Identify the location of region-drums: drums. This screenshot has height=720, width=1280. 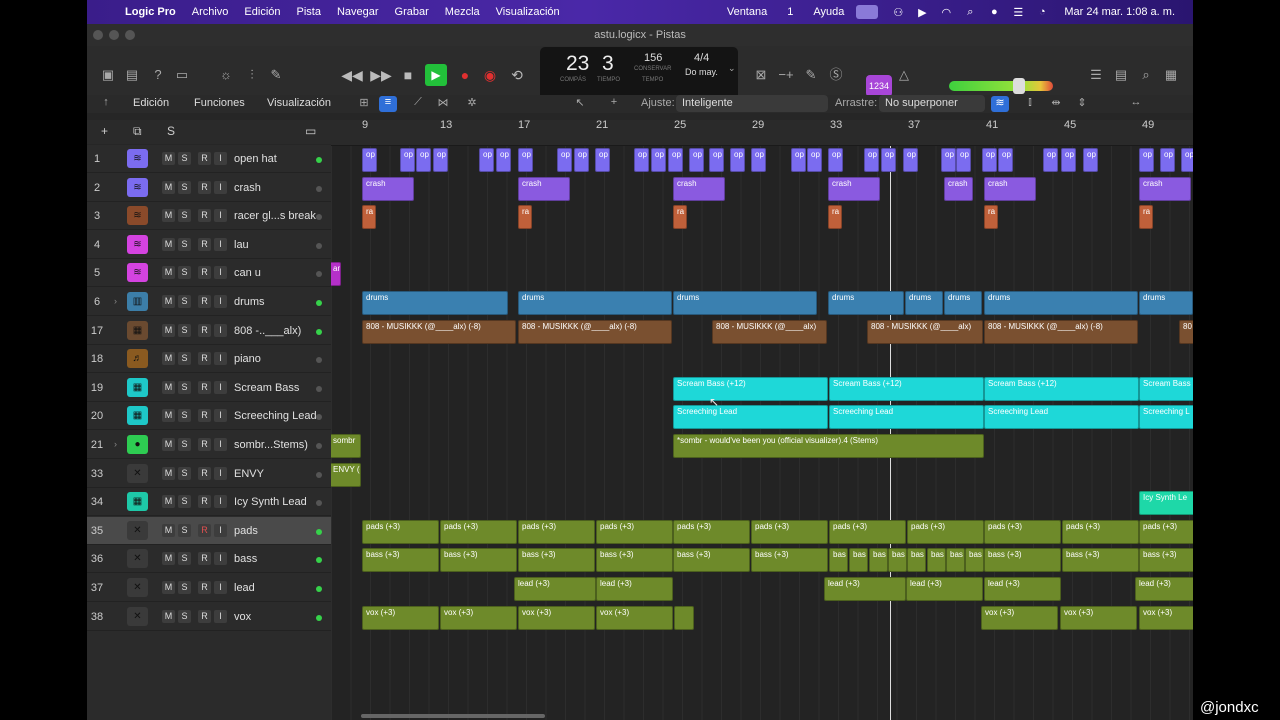
(1061, 303).